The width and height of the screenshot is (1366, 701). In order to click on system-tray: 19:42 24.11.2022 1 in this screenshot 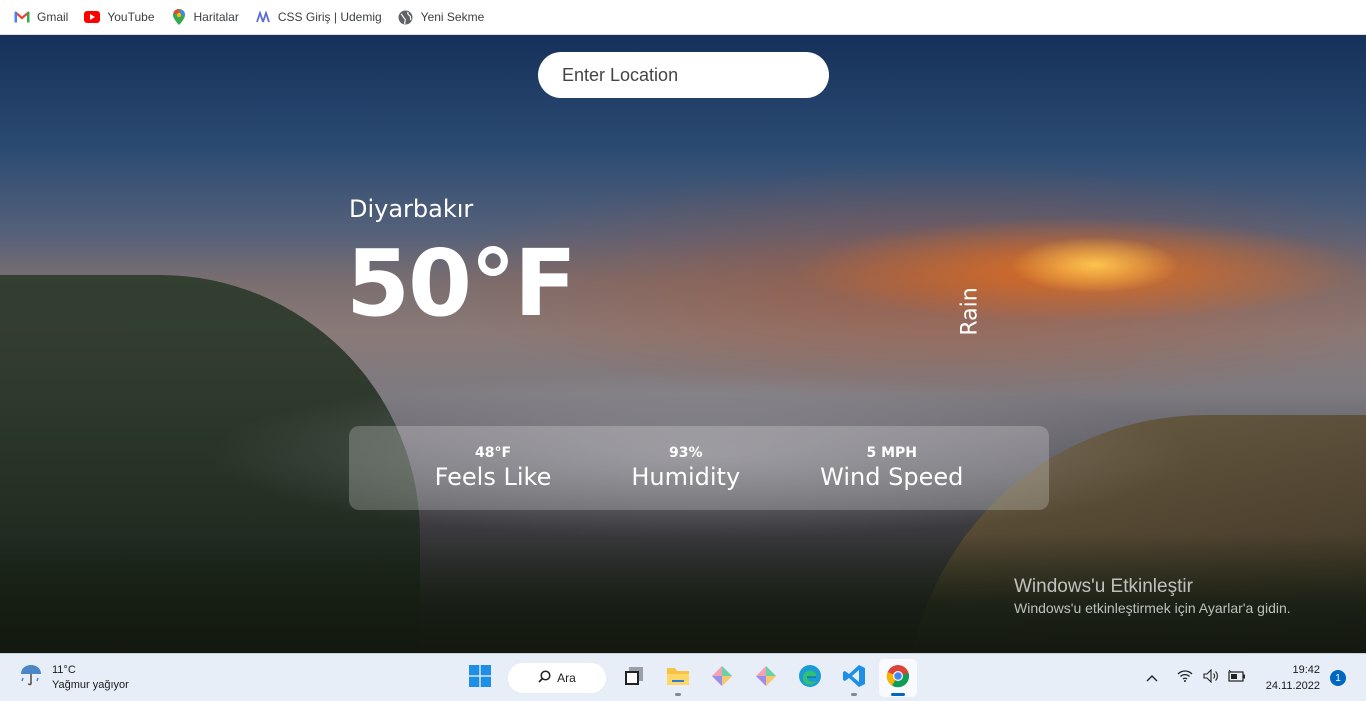, I will do `click(1252, 677)`.